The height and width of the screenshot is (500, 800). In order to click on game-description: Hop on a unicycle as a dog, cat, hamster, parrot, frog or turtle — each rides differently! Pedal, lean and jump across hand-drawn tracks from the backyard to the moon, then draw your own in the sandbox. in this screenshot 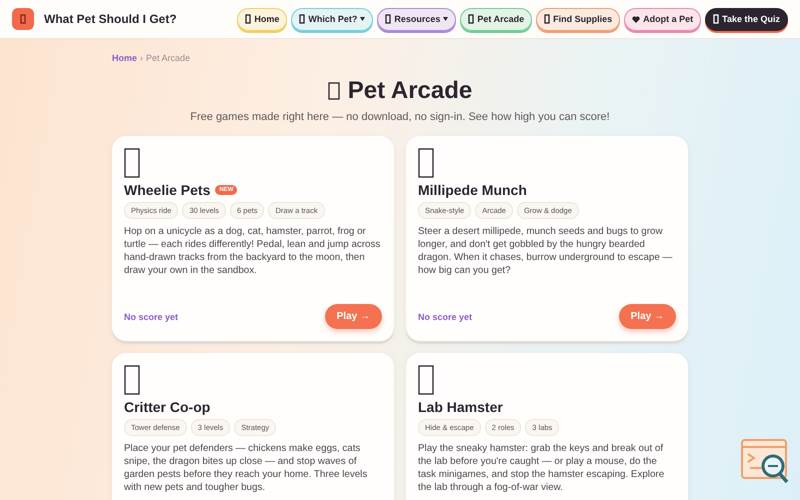, I will do `click(253, 251)`.